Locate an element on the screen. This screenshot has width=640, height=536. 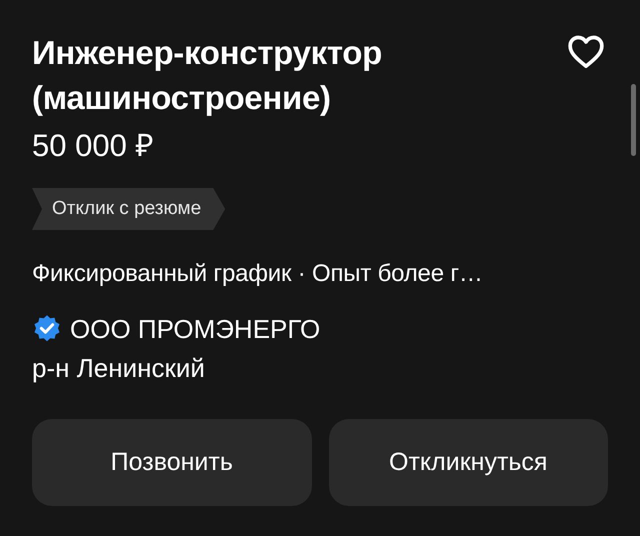
company-name: ООО ПРОМЭНЕРГО is located at coordinates (195, 329).